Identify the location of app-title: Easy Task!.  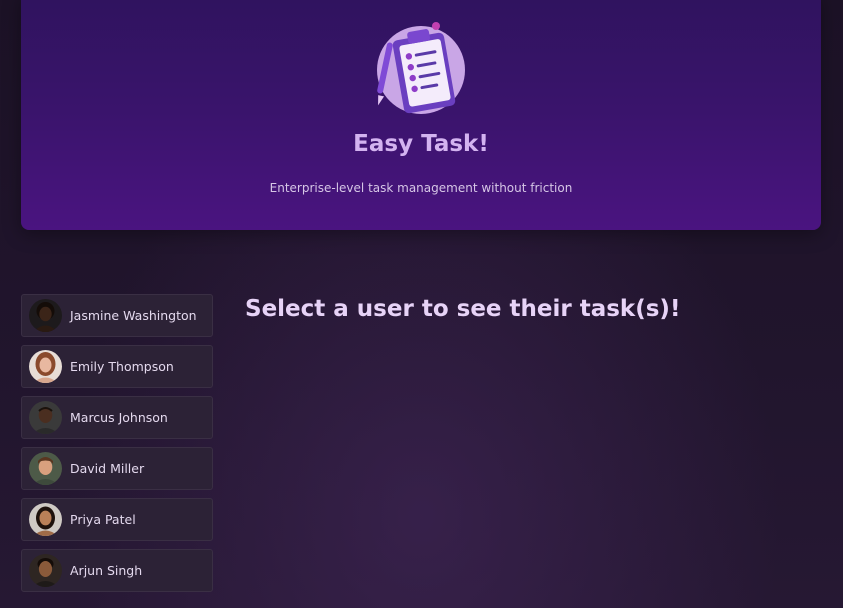
(421, 144).